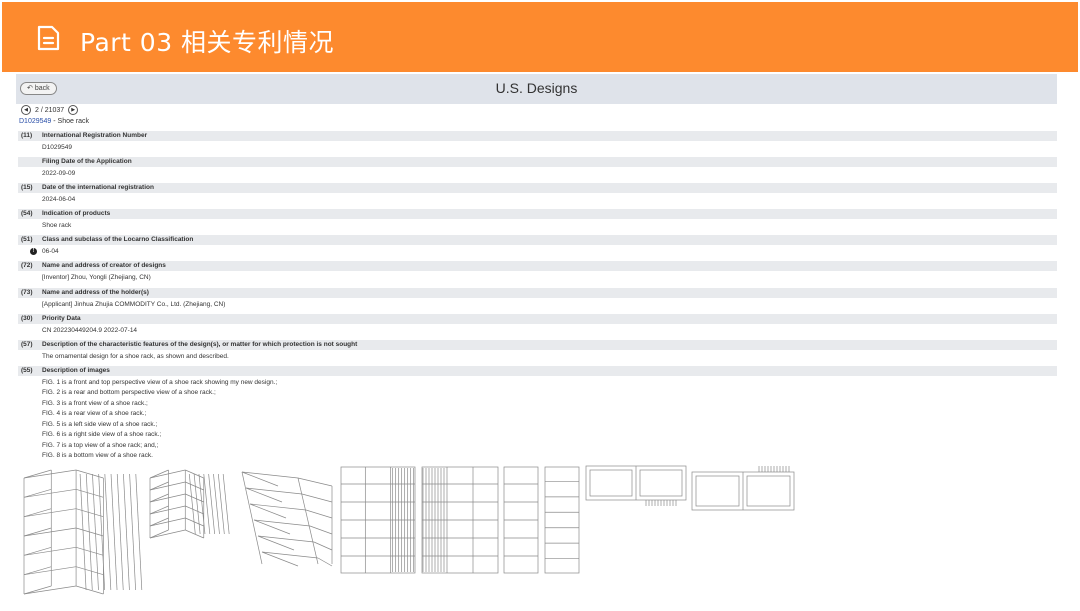 The image size is (1080, 611). Describe the element at coordinates (27, 188) in the screenshot. I see `field-code: (15)` at that location.